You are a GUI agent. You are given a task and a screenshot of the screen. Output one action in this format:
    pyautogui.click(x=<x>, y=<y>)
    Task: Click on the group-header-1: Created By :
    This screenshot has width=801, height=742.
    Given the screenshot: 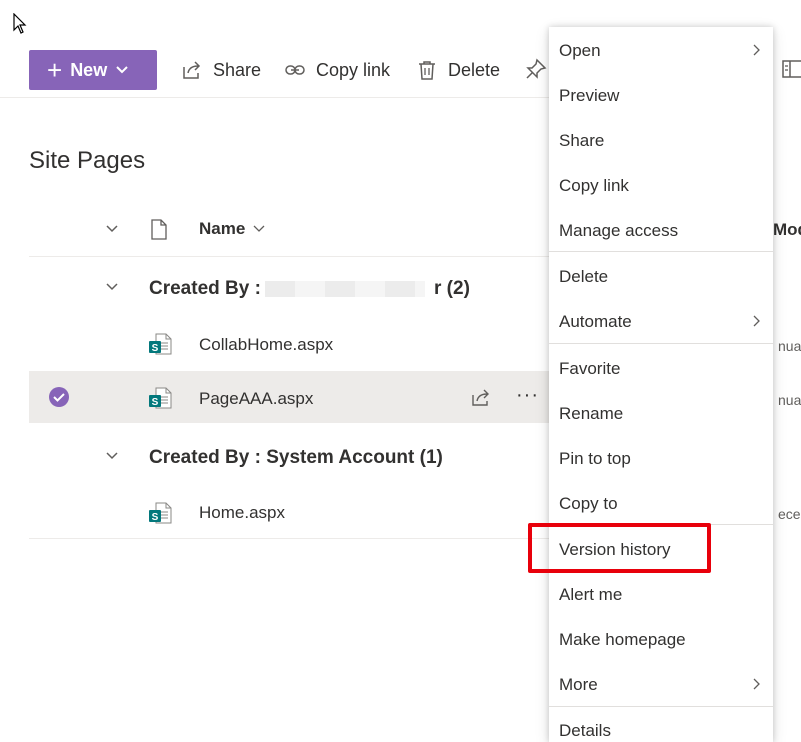 What is the action you would take?
    pyautogui.click(x=205, y=289)
    